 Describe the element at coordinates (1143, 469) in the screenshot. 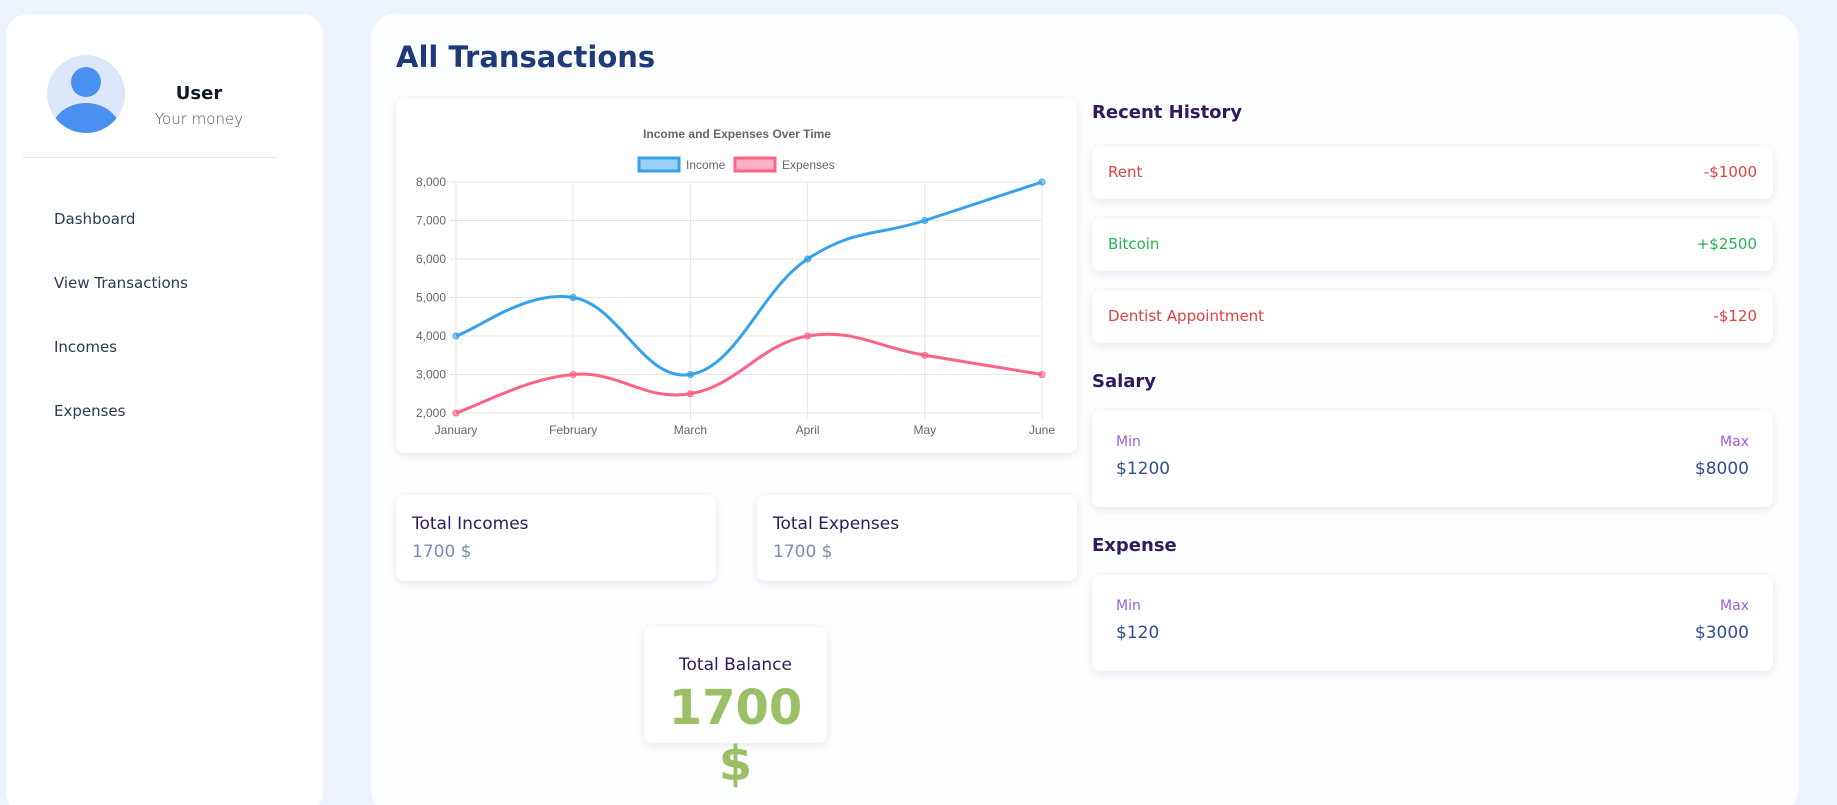

I see `salary-min-value: $1200` at that location.